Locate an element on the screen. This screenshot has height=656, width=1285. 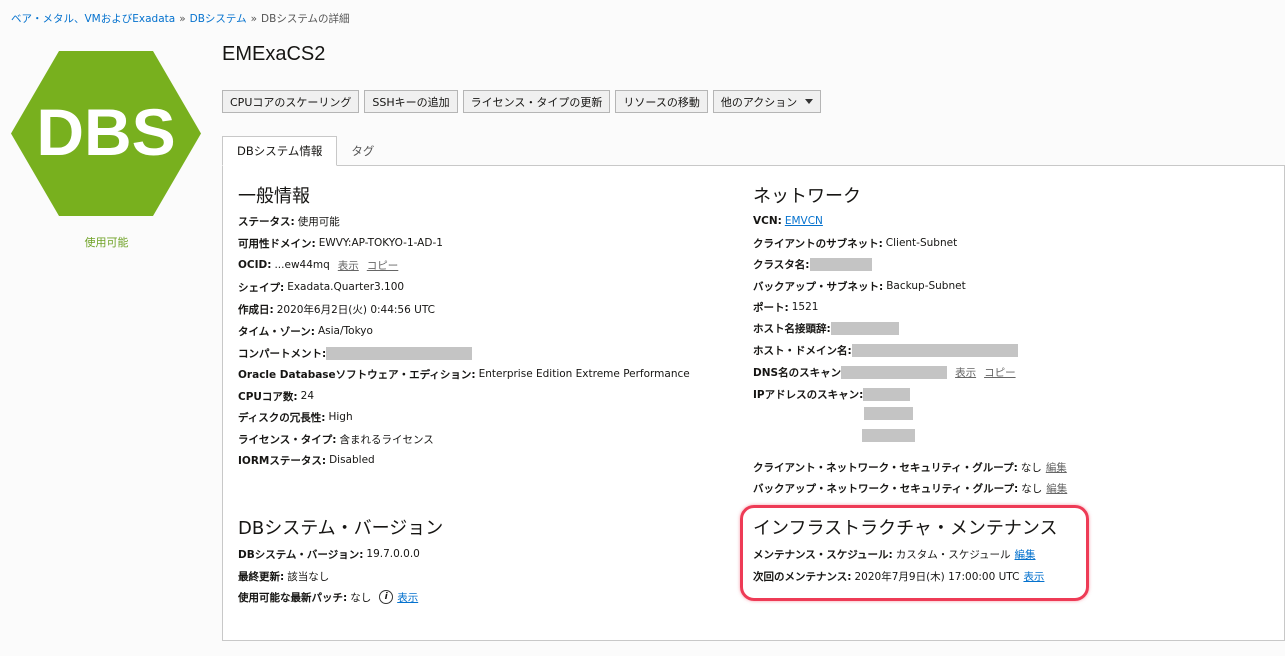
field-label: クラスタ名: is located at coordinates (781, 264).